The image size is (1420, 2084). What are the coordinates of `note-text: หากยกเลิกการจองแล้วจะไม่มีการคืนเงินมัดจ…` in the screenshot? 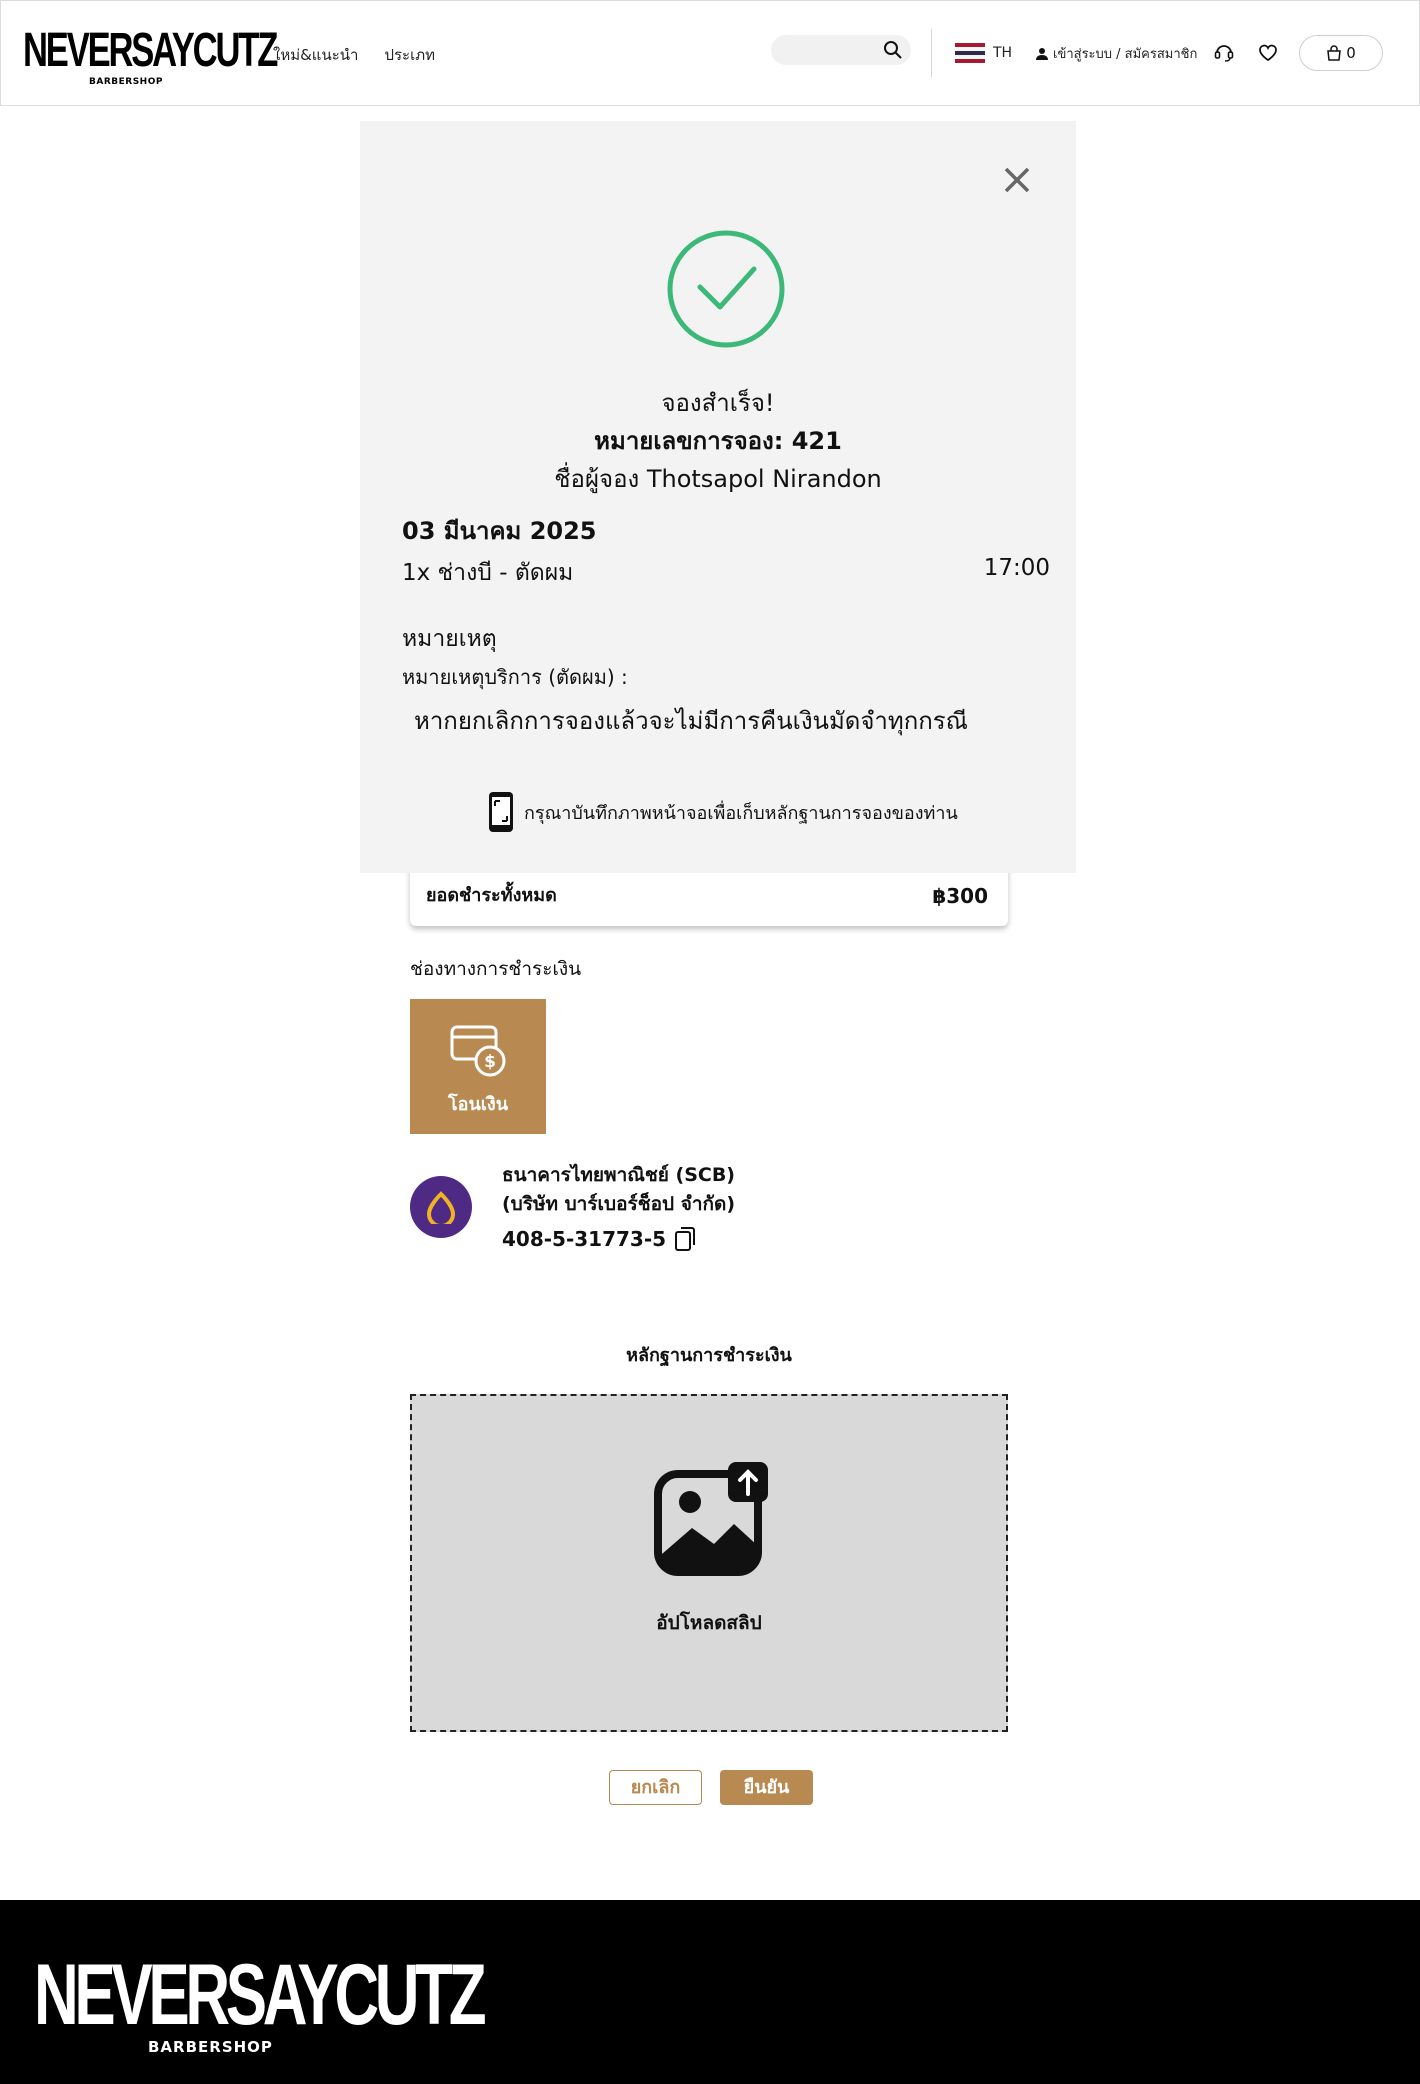 It's located at (691, 721).